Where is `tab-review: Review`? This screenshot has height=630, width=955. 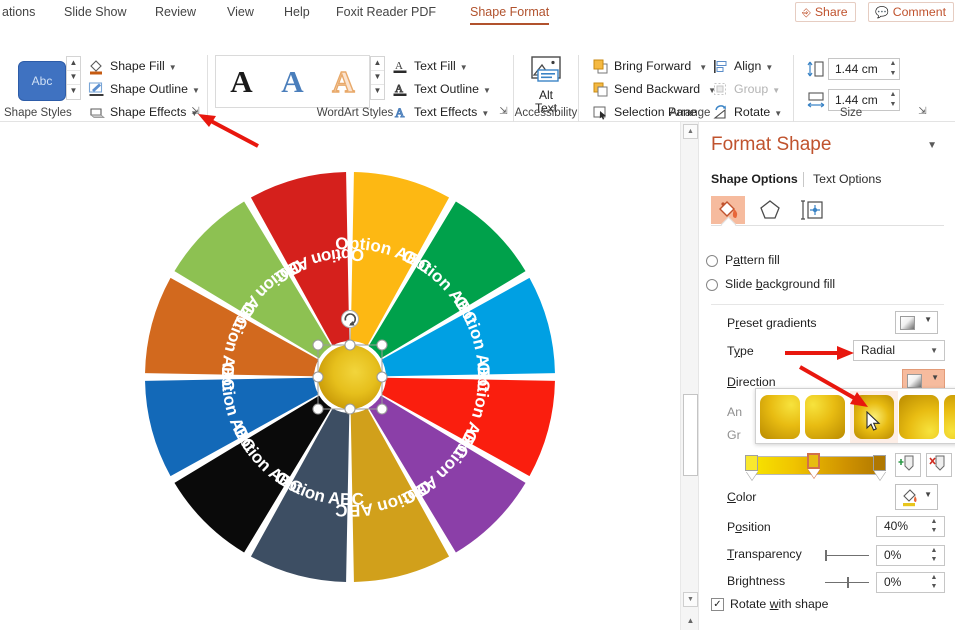
tab-review: Review is located at coordinates (175, 13).